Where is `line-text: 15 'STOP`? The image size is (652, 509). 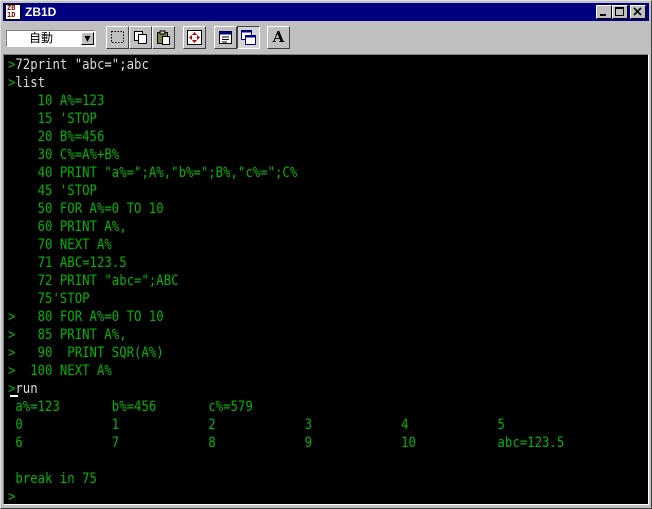 line-text: 15 'STOP is located at coordinates (56, 119).